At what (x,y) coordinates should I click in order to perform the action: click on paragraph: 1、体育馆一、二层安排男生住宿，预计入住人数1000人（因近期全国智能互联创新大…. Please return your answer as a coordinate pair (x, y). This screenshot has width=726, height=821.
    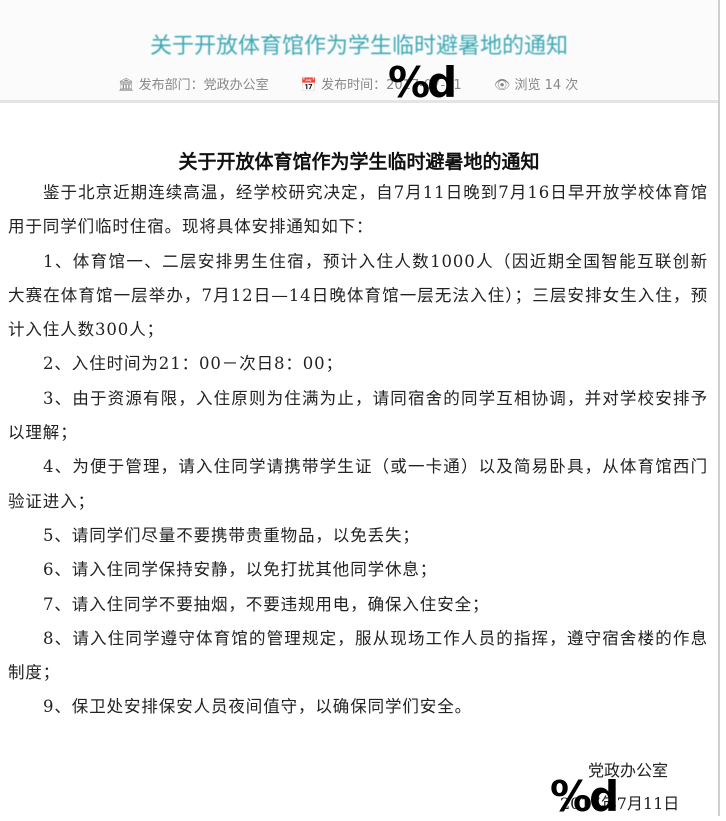
    Looking at the image, I should click on (358, 295).